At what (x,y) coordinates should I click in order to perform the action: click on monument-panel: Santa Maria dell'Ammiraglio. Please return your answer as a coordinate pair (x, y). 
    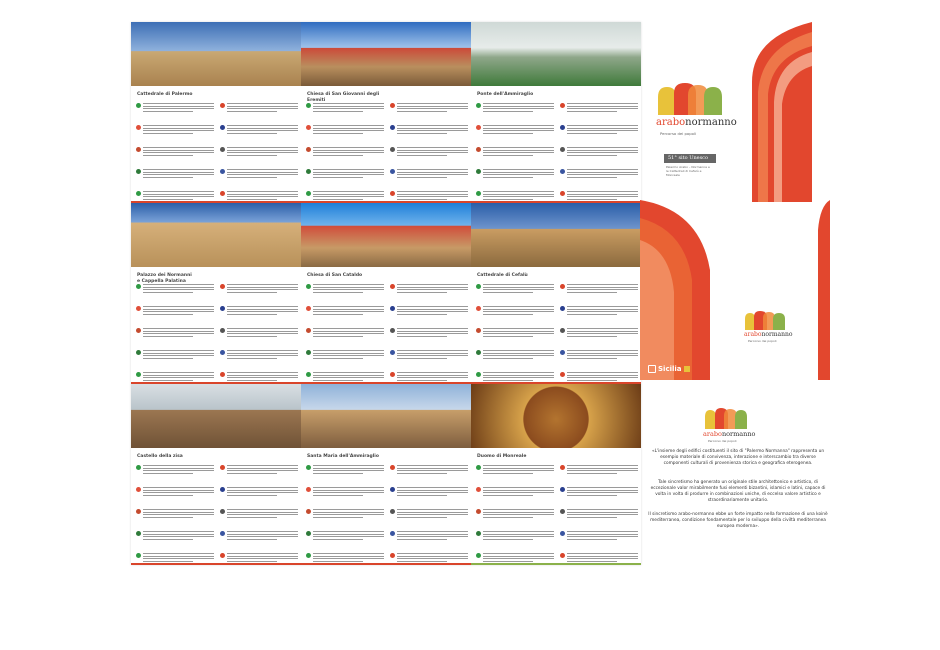
    Looking at the image, I should click on (386, 474).